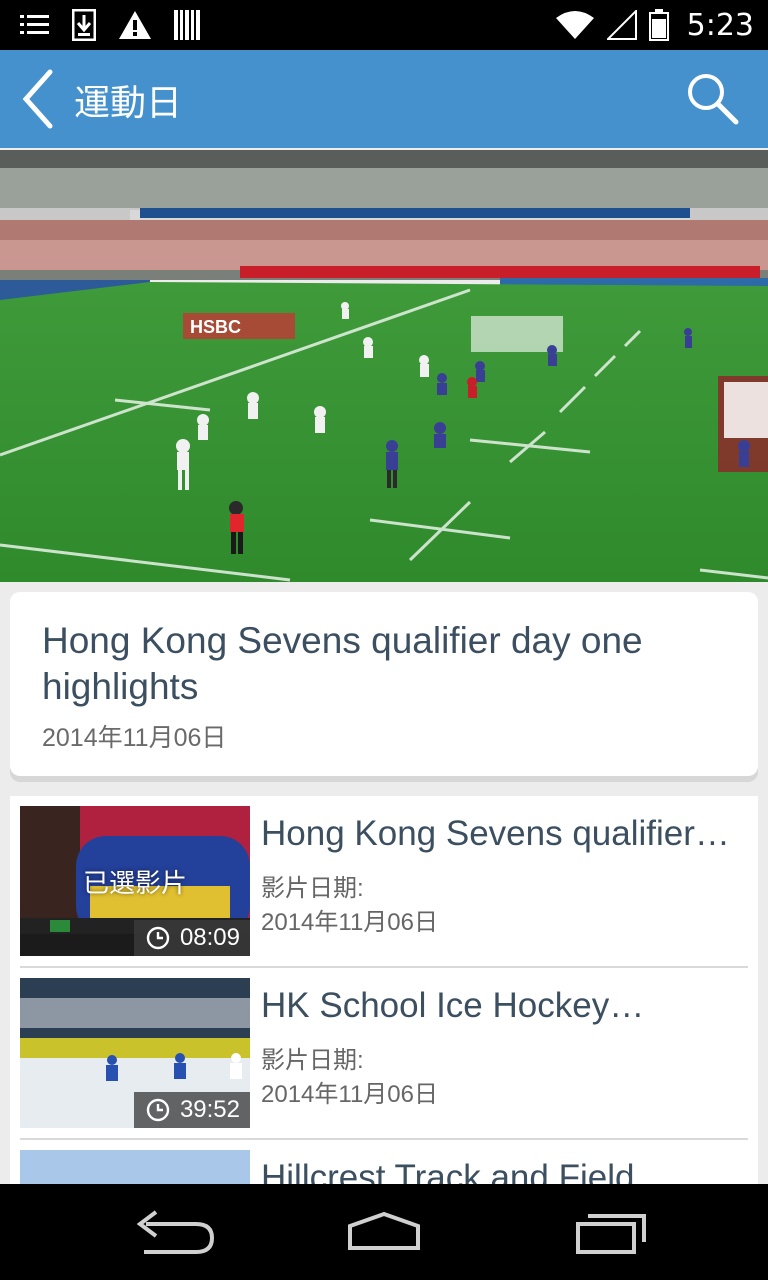  I want to click on status-bar: 5:23, so click(384, 25).